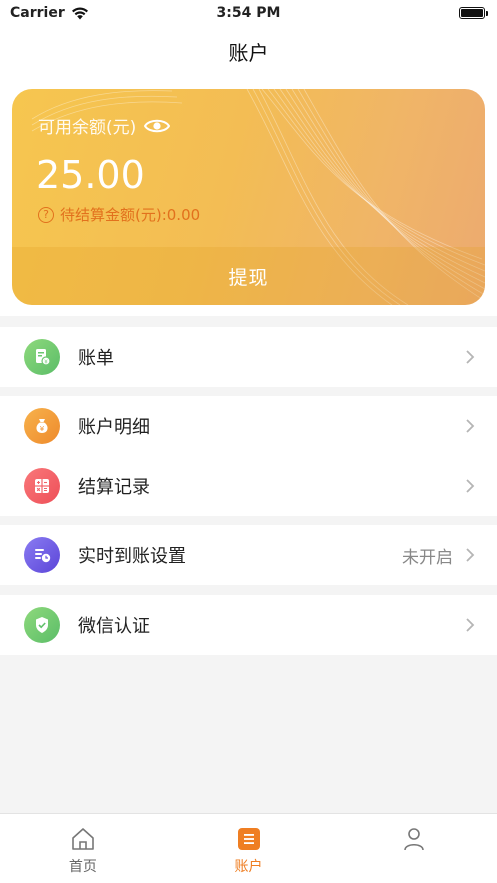 This screenshot has height=883, width=497. I want to click on balance-label-row: 可用余额(元), so click(104, 125).